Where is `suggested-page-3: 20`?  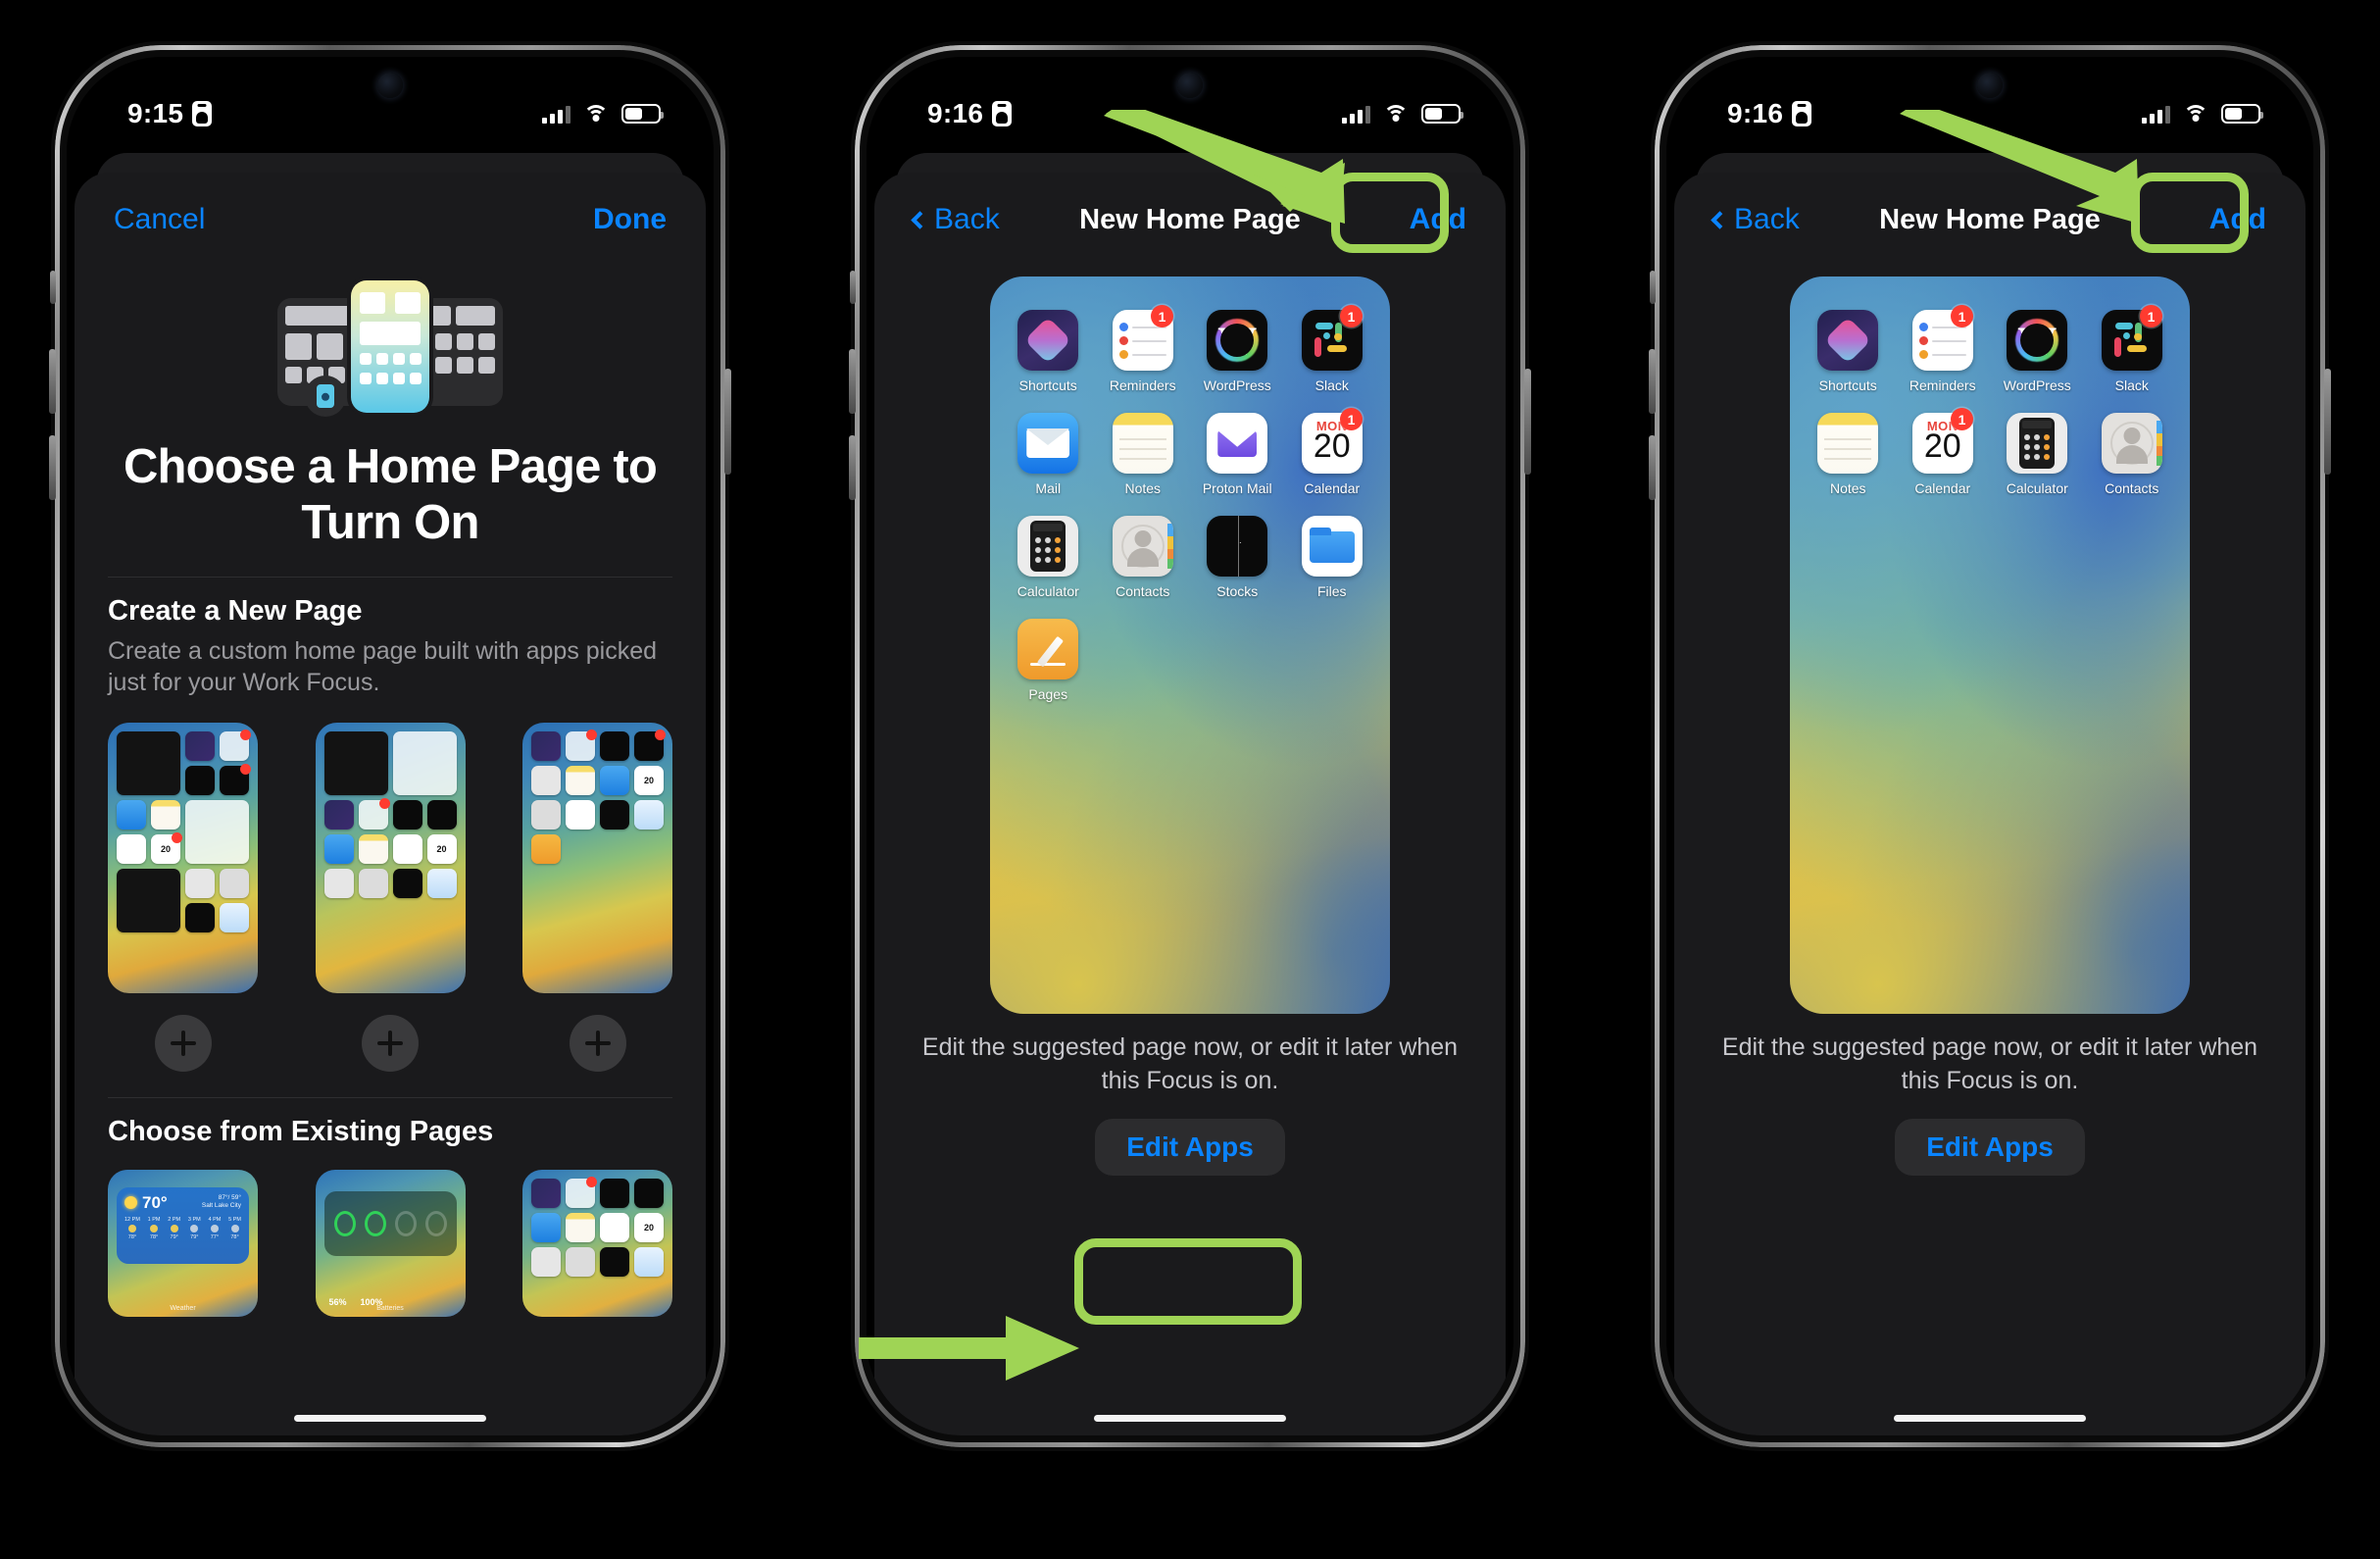
suggested-page-3: 20 is located at coordinates (597, 857).